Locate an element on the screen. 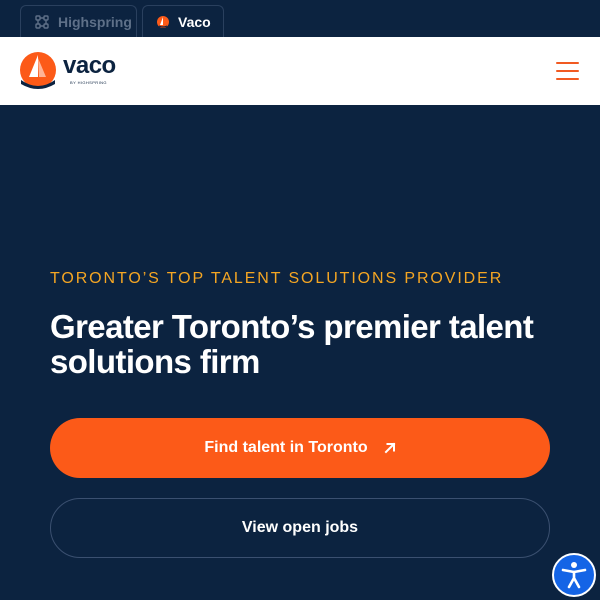 The width and height of the screenshot is (600, 600). tab-vaco-label: Vaco is located at coordinates (194, 21).